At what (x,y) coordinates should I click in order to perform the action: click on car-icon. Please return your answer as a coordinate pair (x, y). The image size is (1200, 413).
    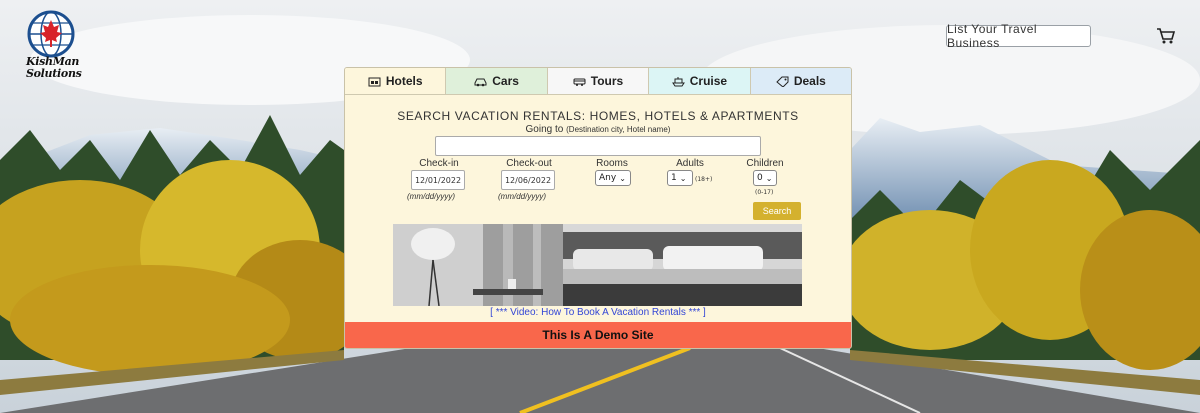
    Looking at the image, I should click on (480, 82).